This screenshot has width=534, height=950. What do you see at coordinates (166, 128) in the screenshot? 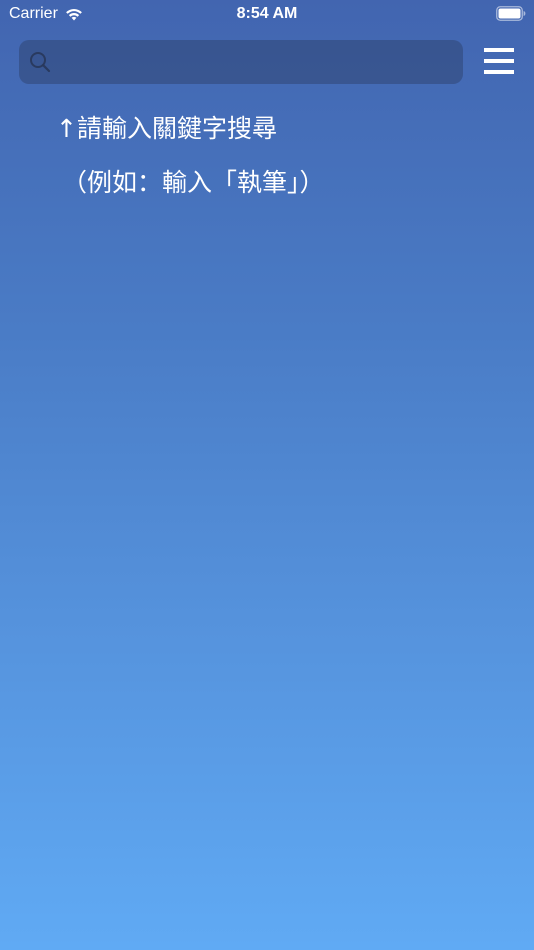
I see `search-hint-text: ↑請輸入關鍵字搜尋` at bounding box center [166, 128].